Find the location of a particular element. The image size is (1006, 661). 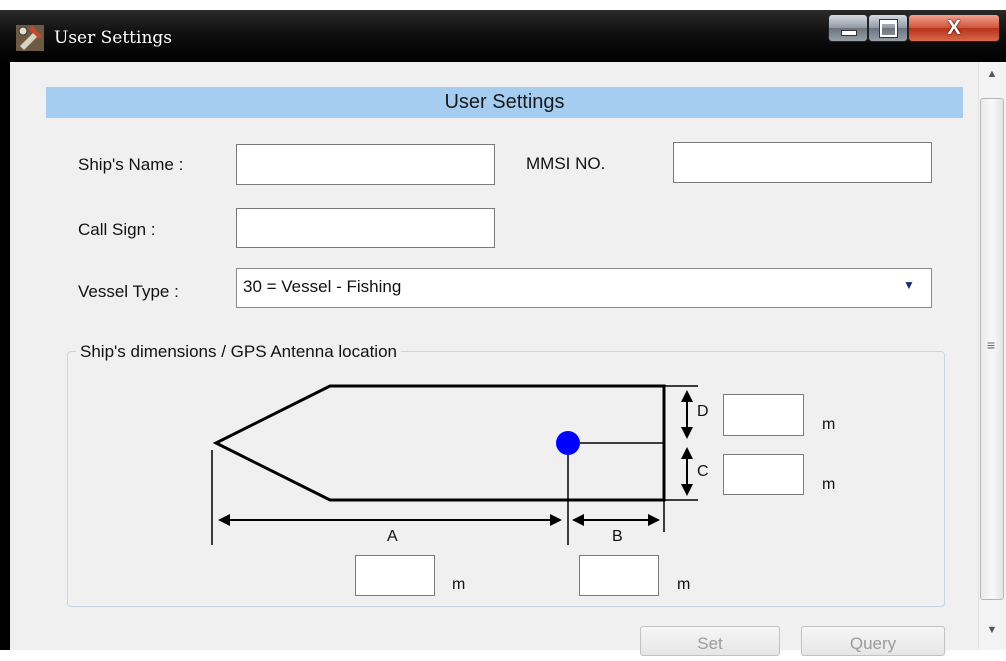

dimension-c-input is located at coordinates (763, 474).